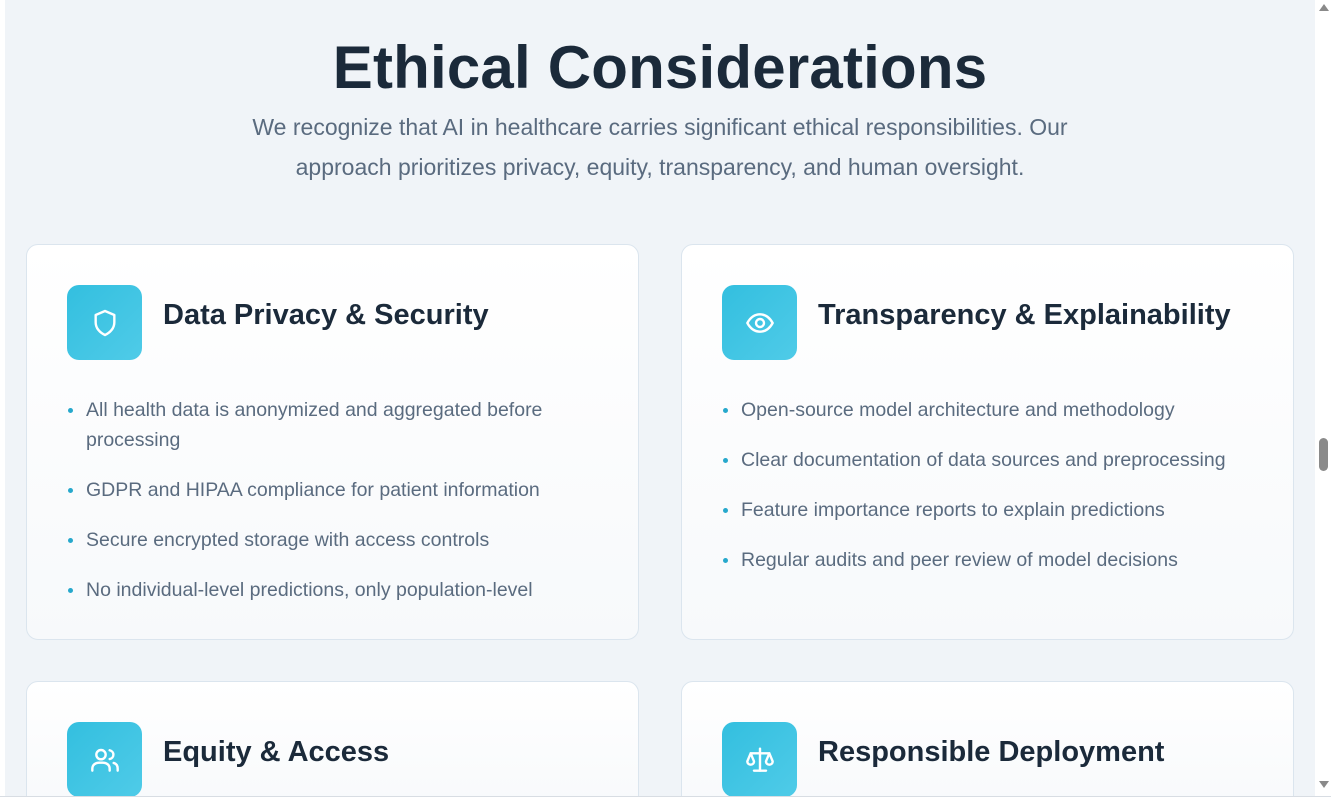 The image size is (1331, 808). What do you see at coordinates (1323, 454) in the screenshot?
I see `scrollbar-thumb` at bounding box center [1323, 454].